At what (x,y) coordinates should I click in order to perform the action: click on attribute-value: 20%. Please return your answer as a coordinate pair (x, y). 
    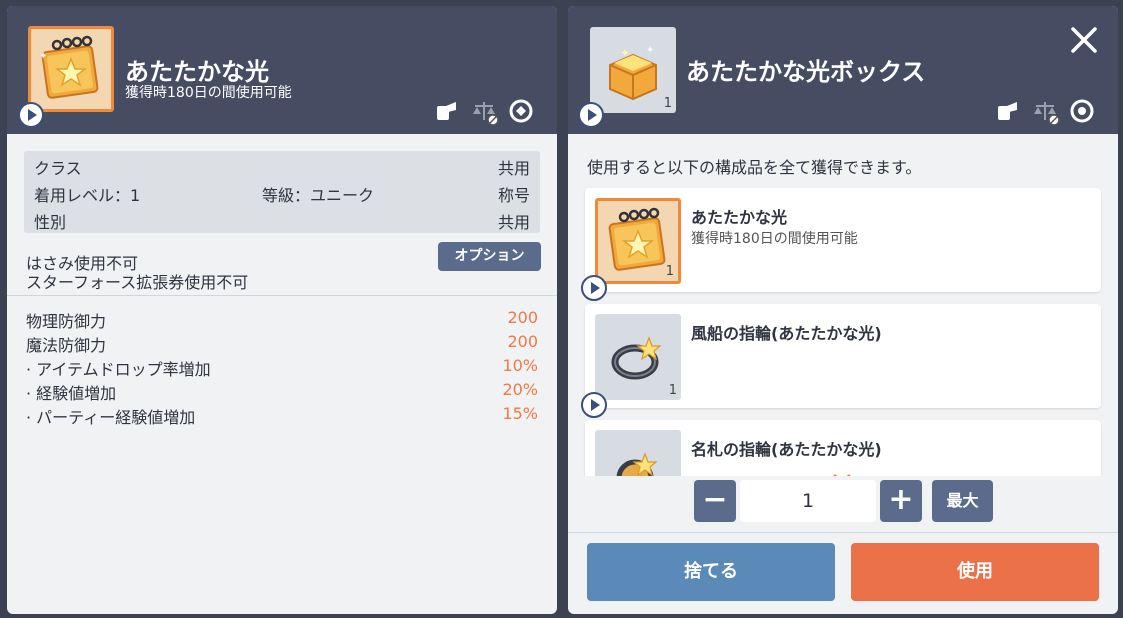
    Looking at the image, I should click on (520, 389).